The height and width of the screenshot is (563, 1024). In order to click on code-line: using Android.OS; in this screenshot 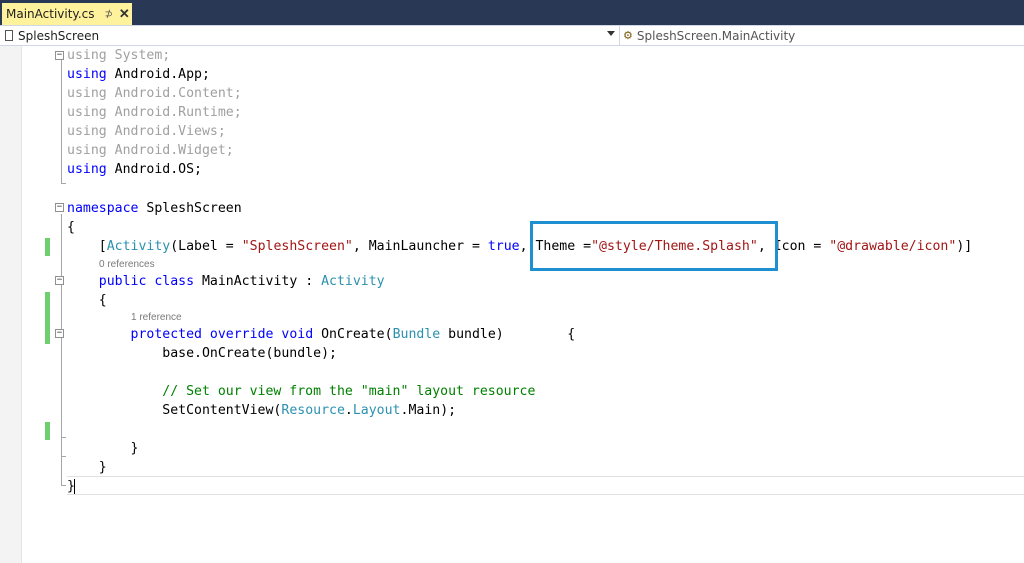, I will do `click(134, 169)`.